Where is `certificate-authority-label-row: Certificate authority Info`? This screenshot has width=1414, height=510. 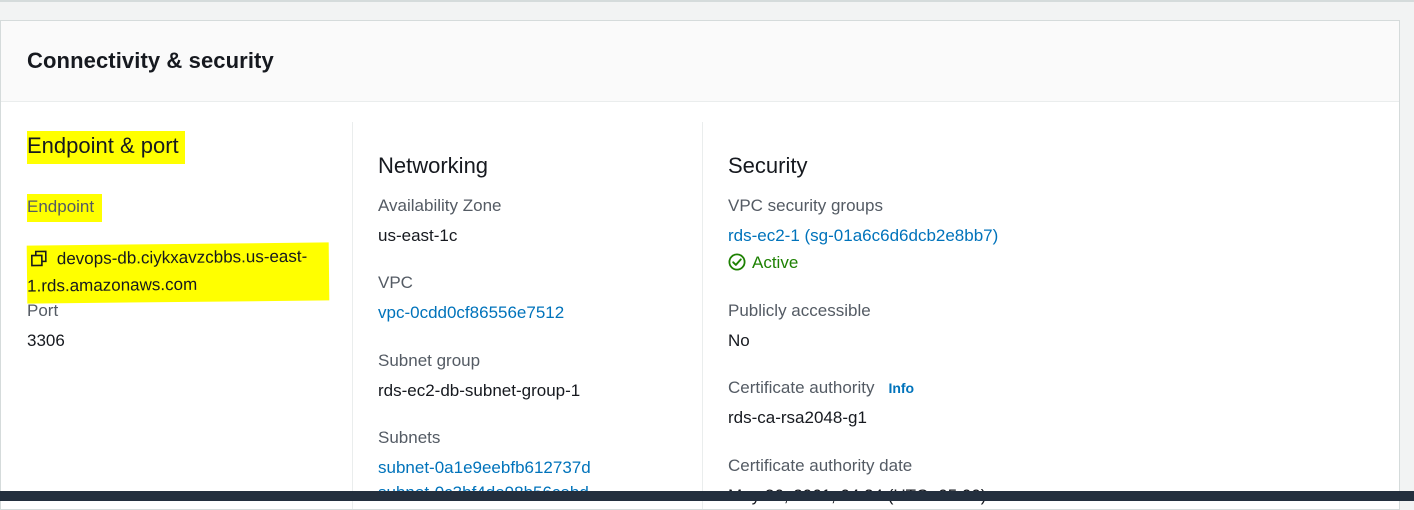 certificate-authority-label-row: Certificate authority Info is located at coordinates (821, 388).